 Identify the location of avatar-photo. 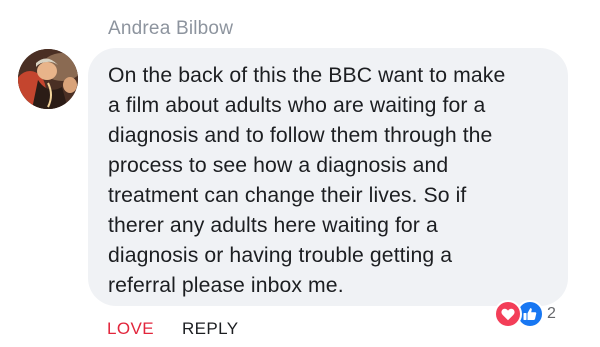
(48, 79).